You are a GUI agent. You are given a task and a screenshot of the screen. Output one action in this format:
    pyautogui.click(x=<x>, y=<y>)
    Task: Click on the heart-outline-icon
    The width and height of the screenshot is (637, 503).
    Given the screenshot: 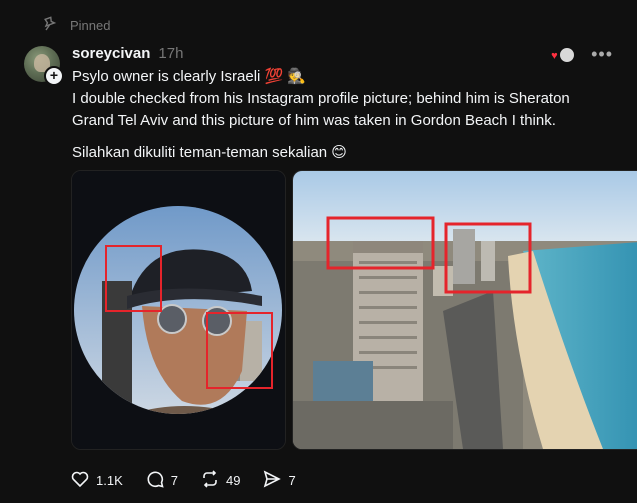 What is the action you would take?
    pyautogui.click(x=80, y=480)
    